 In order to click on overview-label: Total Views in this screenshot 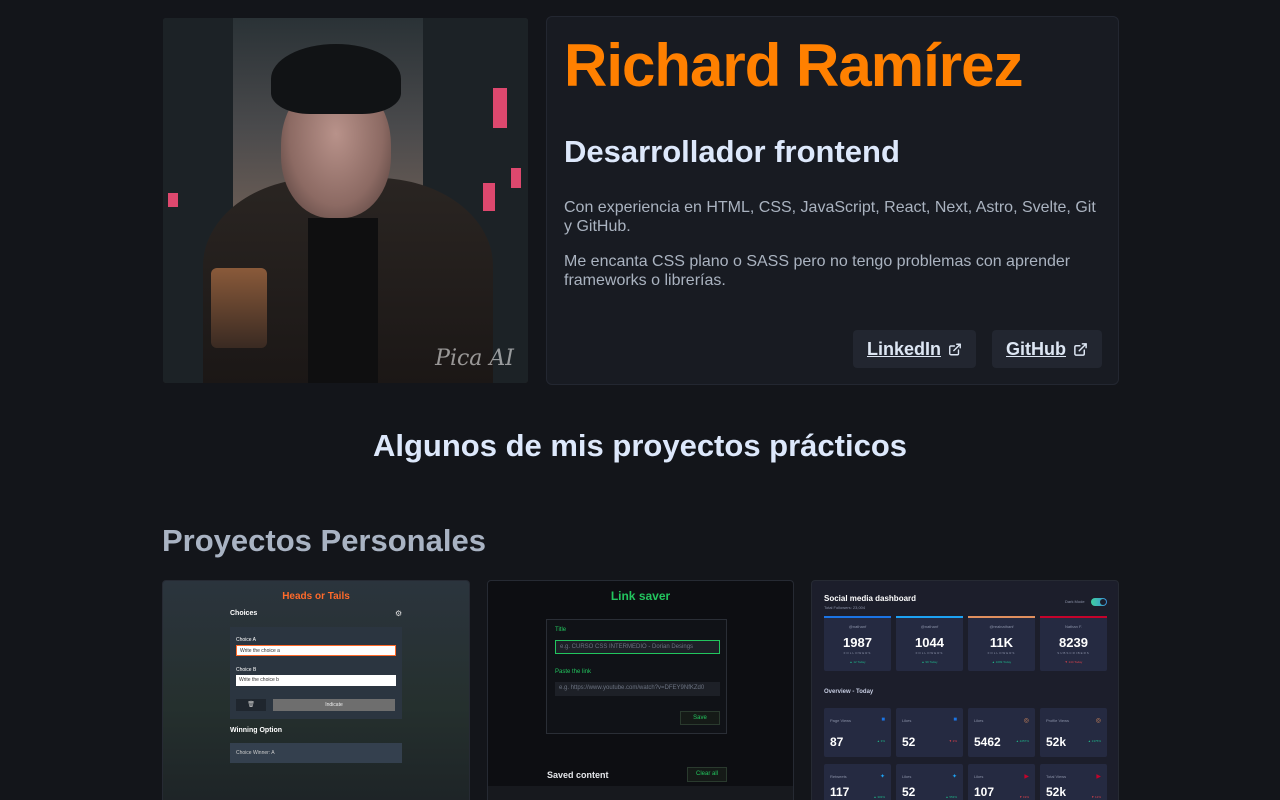, I will do `click(1056, 776)`.